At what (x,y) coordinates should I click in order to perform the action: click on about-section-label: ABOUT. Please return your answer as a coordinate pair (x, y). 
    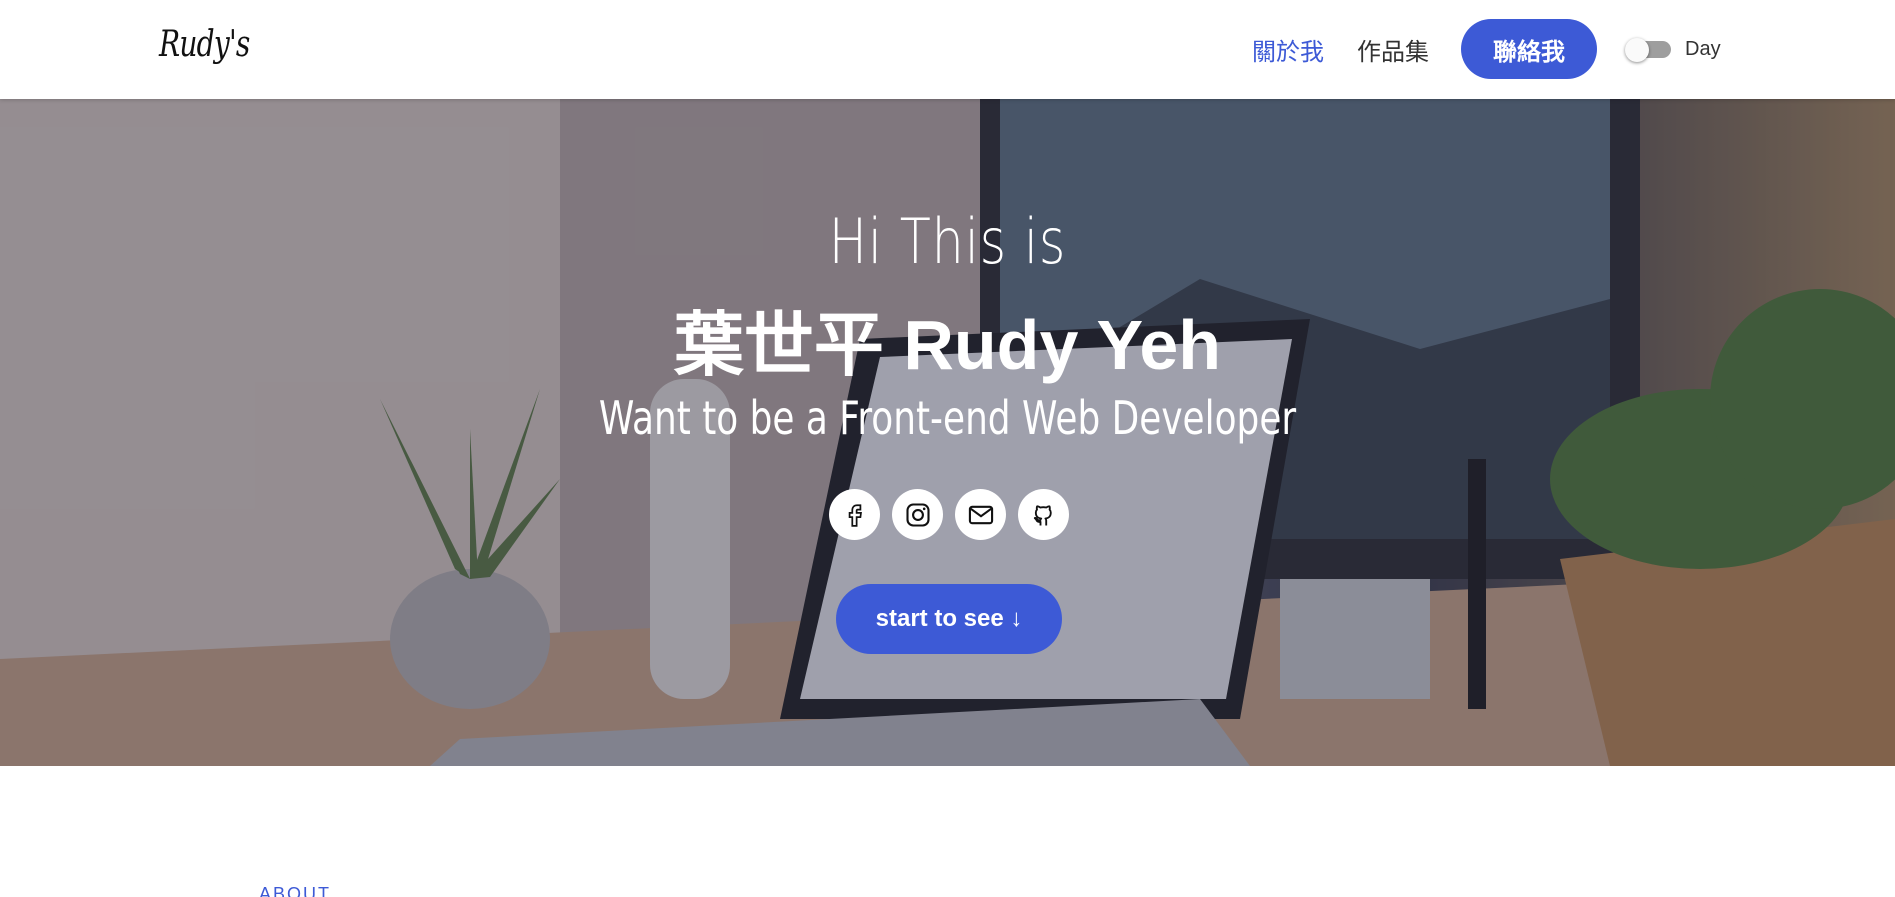
    Looking at the image, I should click on (295, 890).